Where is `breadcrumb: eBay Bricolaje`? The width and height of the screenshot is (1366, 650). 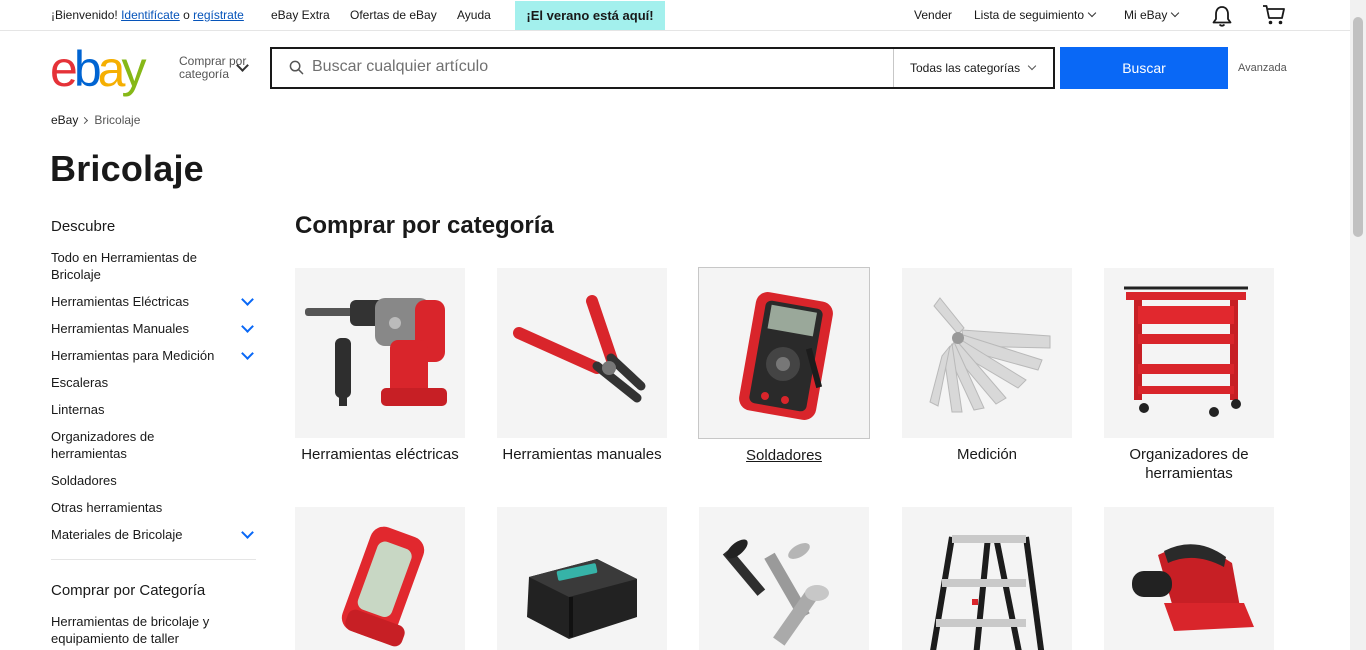 breadcrumb: eBay Bricolaje is located at coordinates (95, 120).